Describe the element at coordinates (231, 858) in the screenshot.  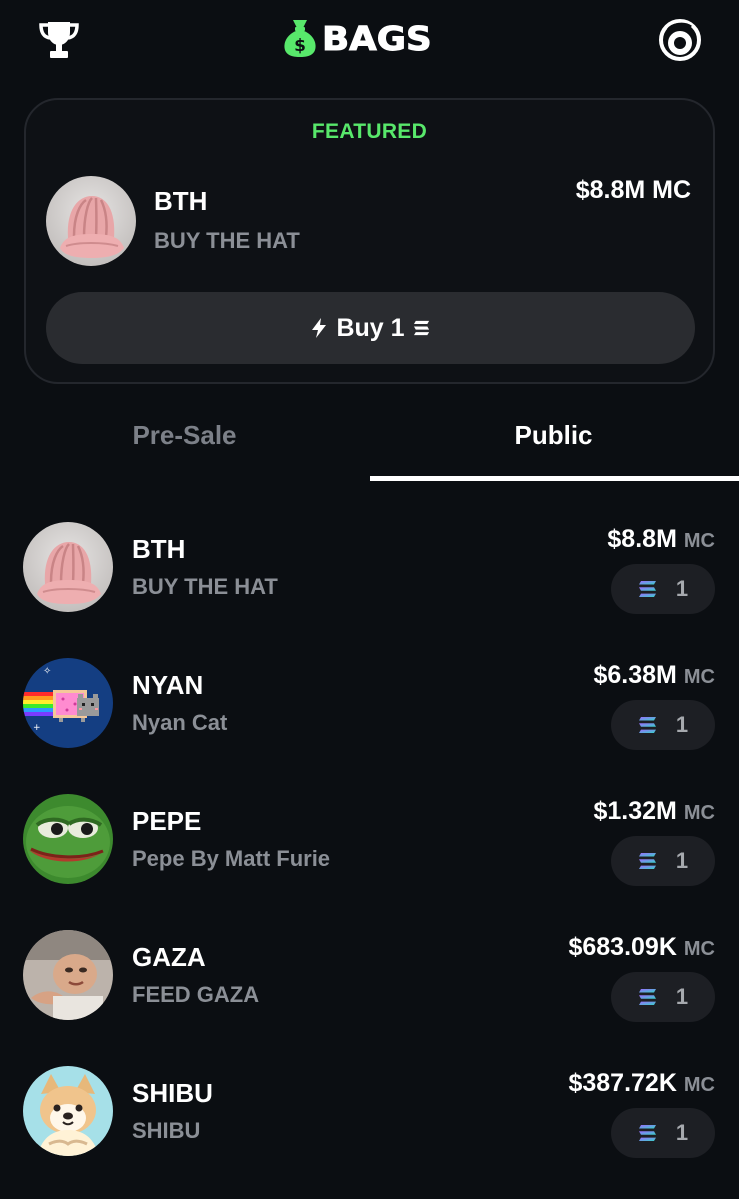
I see `token-name: Pepe By Matt Furie` at that location.